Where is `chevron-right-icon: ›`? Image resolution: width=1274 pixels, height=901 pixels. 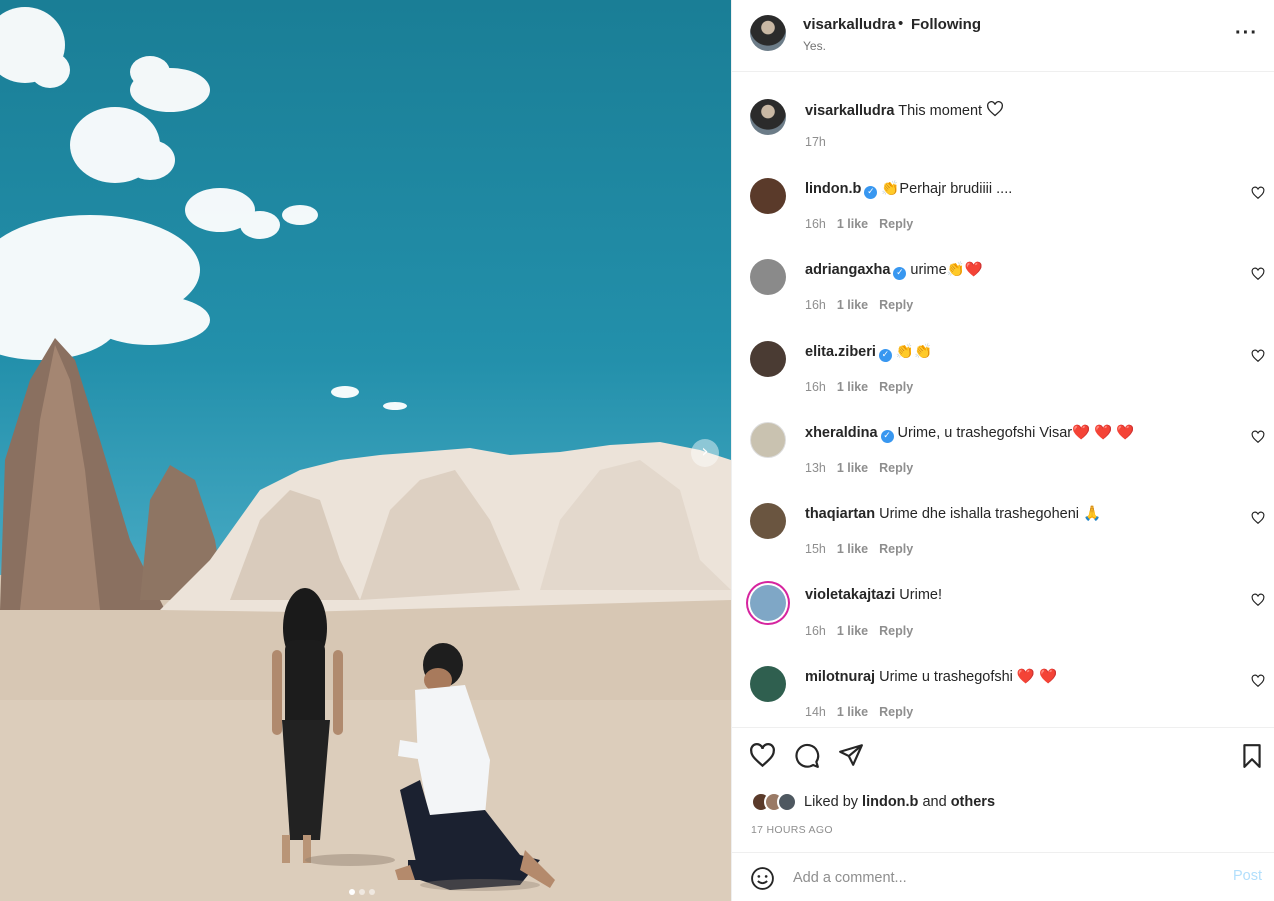
chevron-right-icon: › is located at coordinates (705, 451).